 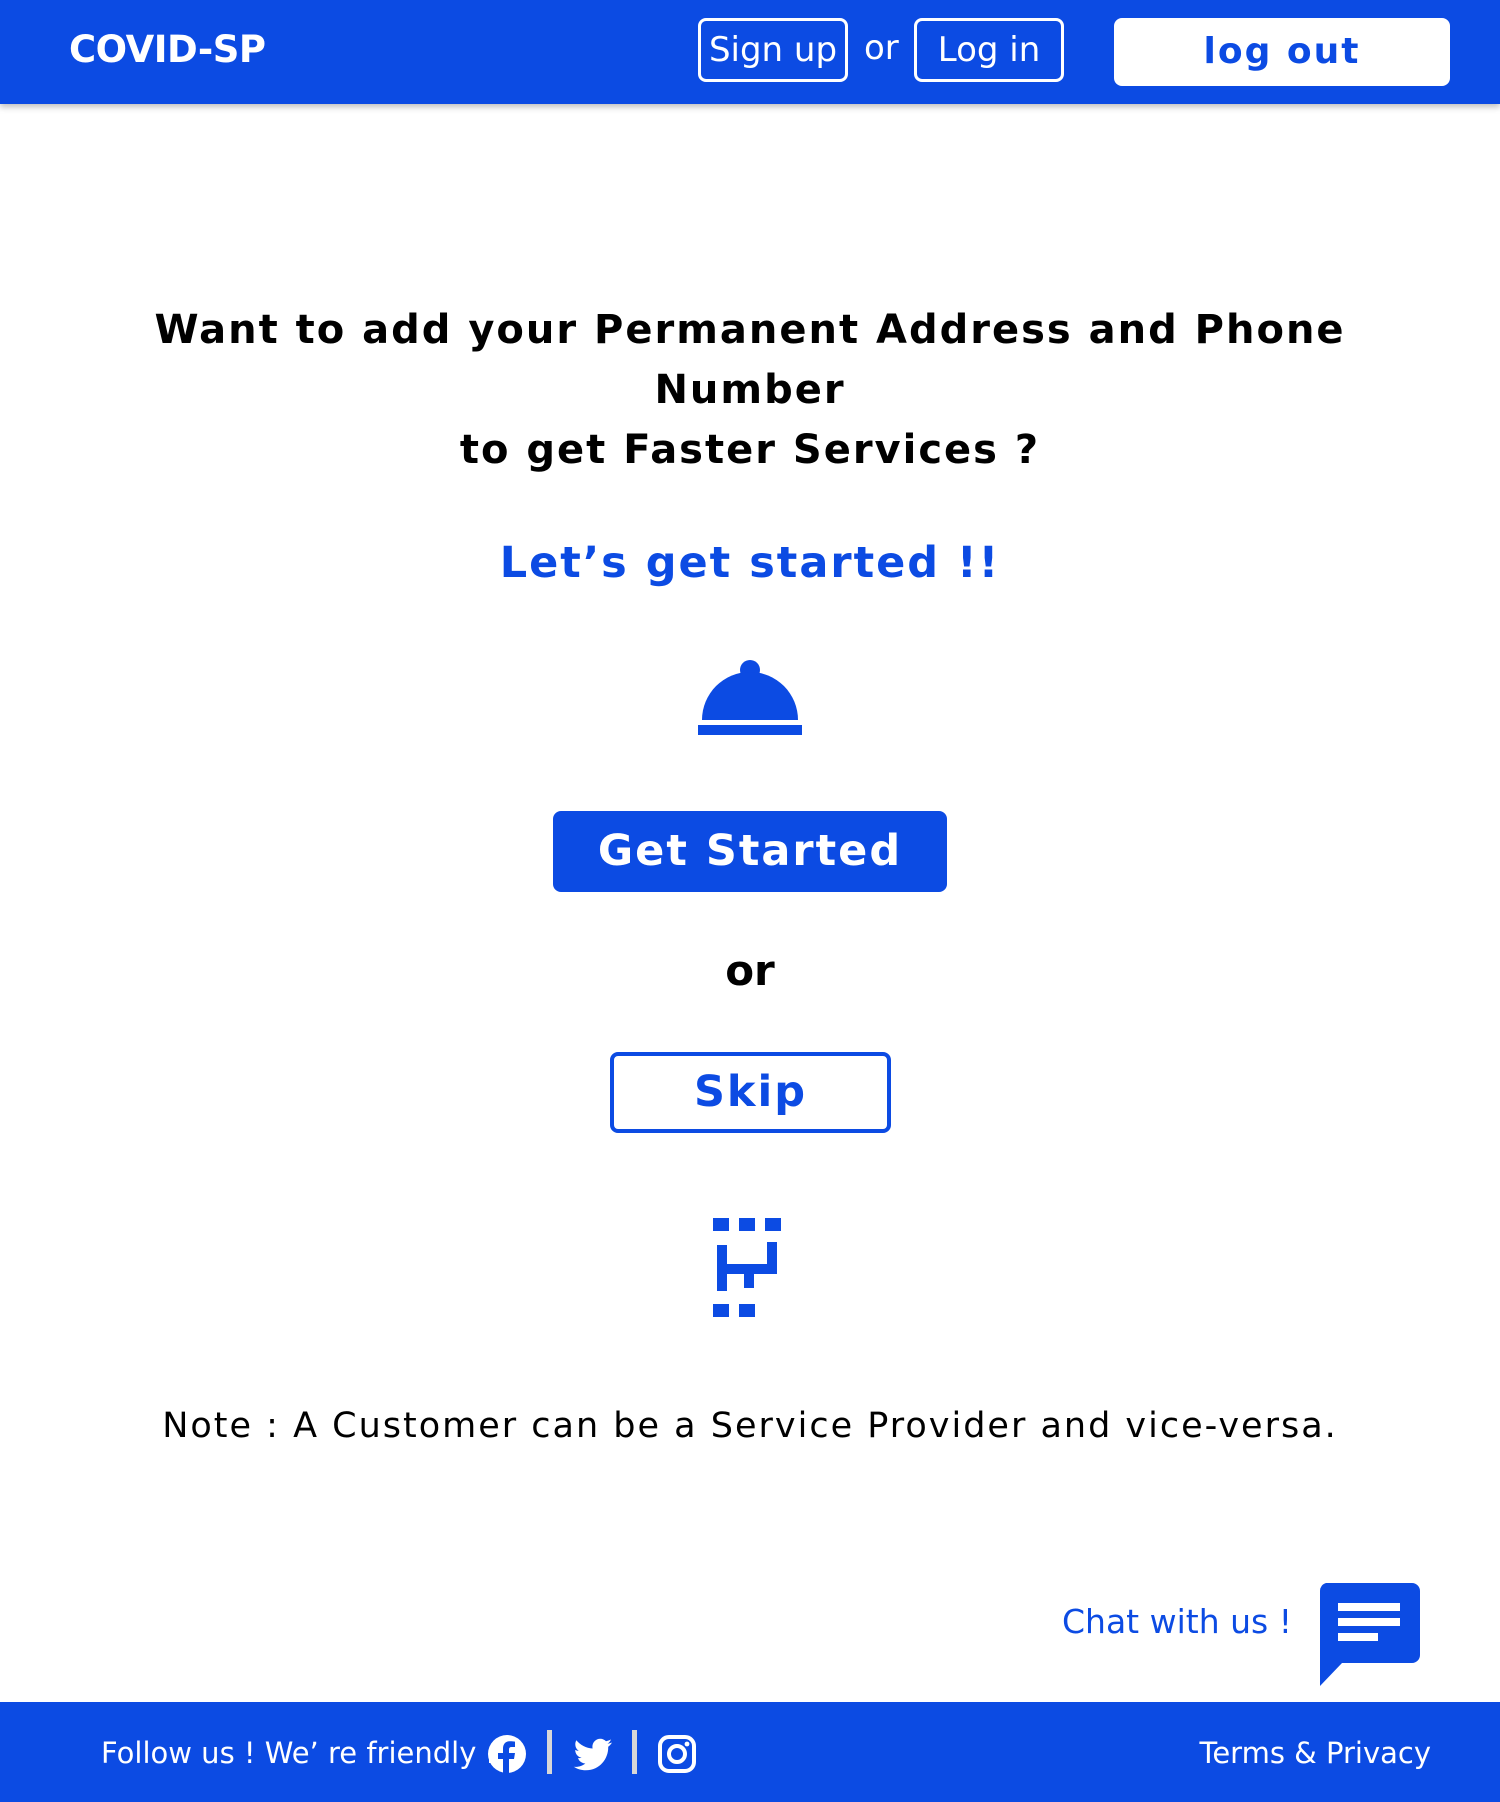 I want to click on brand-logo-text: COVID-SP, so click(x=167, y=49).